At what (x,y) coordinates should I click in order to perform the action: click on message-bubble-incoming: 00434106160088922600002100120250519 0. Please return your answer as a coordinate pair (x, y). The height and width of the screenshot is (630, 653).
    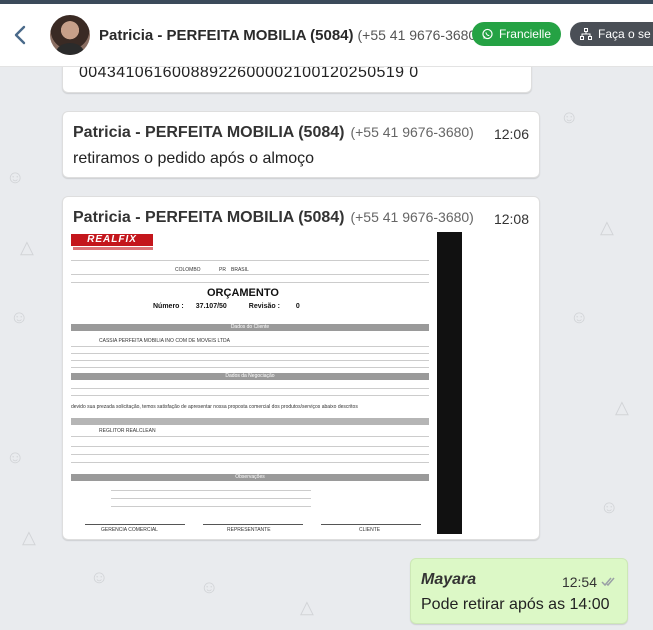
    Looking at the image, I should click on (297, 80).